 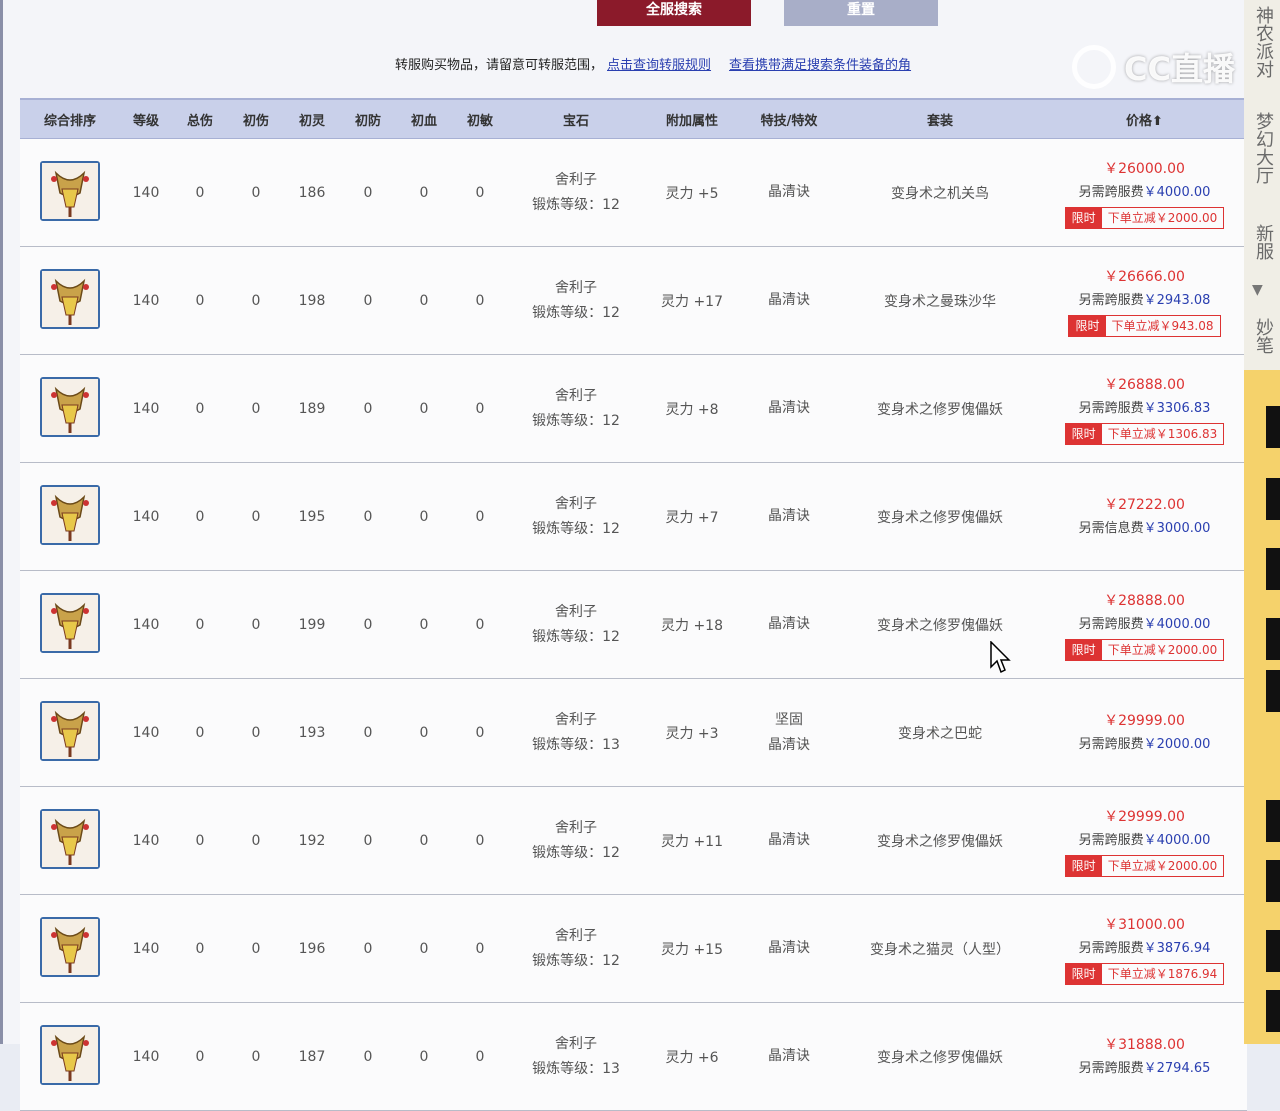 I want to click on extra-fee: 另需跨服费￥3306.83, so click(x=1144, y=409).